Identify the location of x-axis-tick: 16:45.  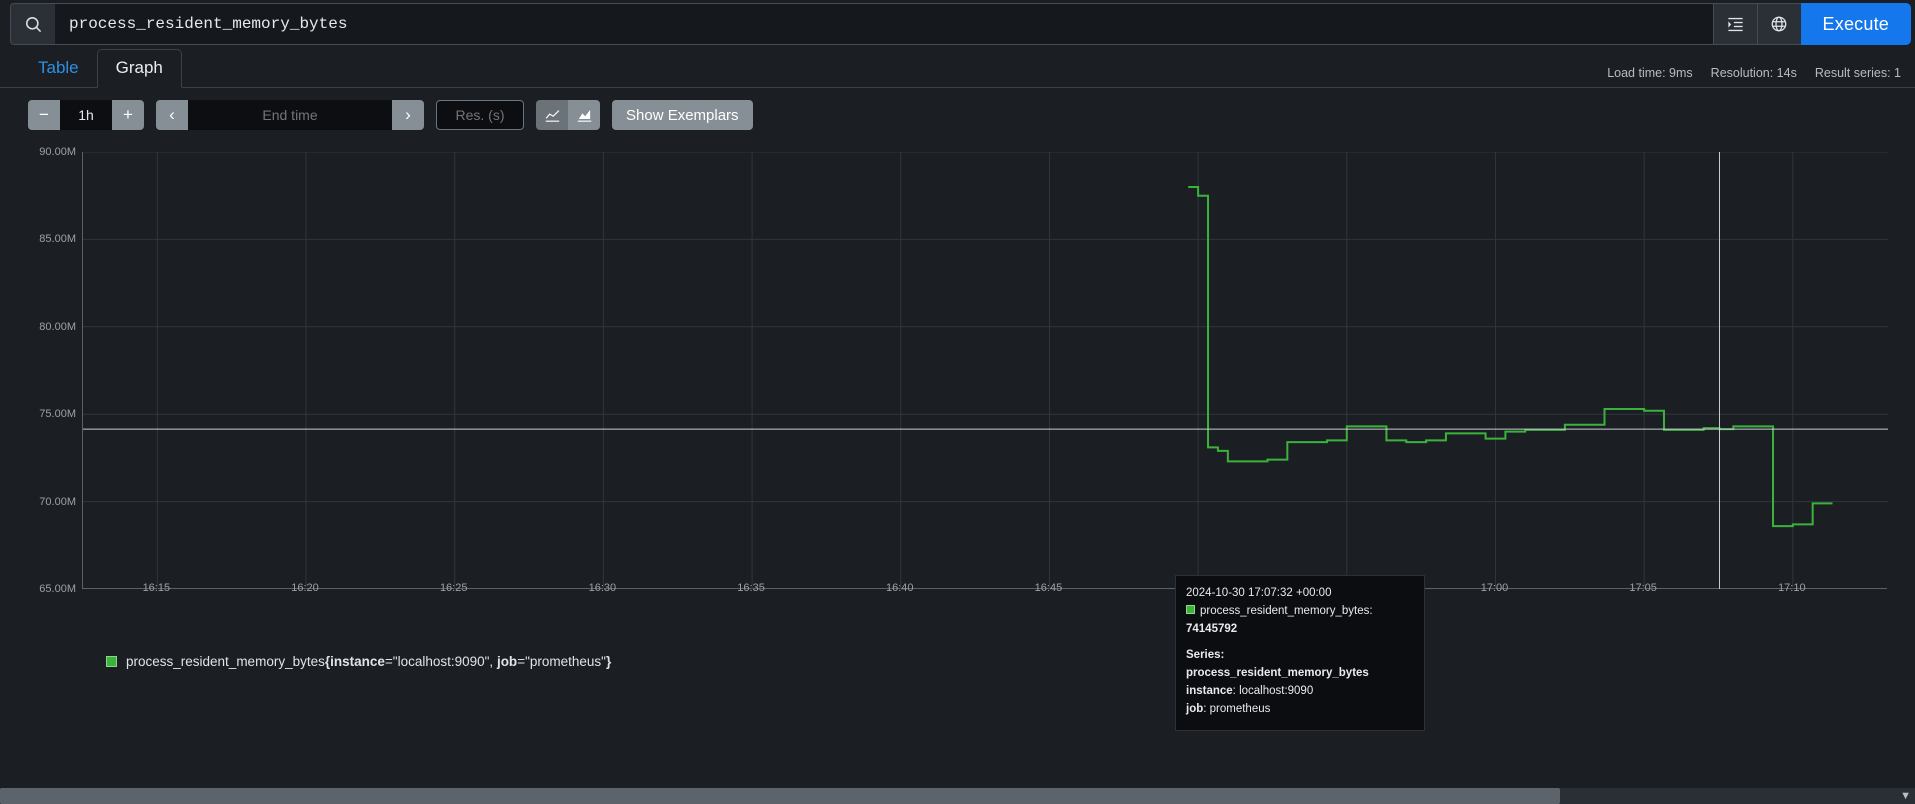
(1048, 588).